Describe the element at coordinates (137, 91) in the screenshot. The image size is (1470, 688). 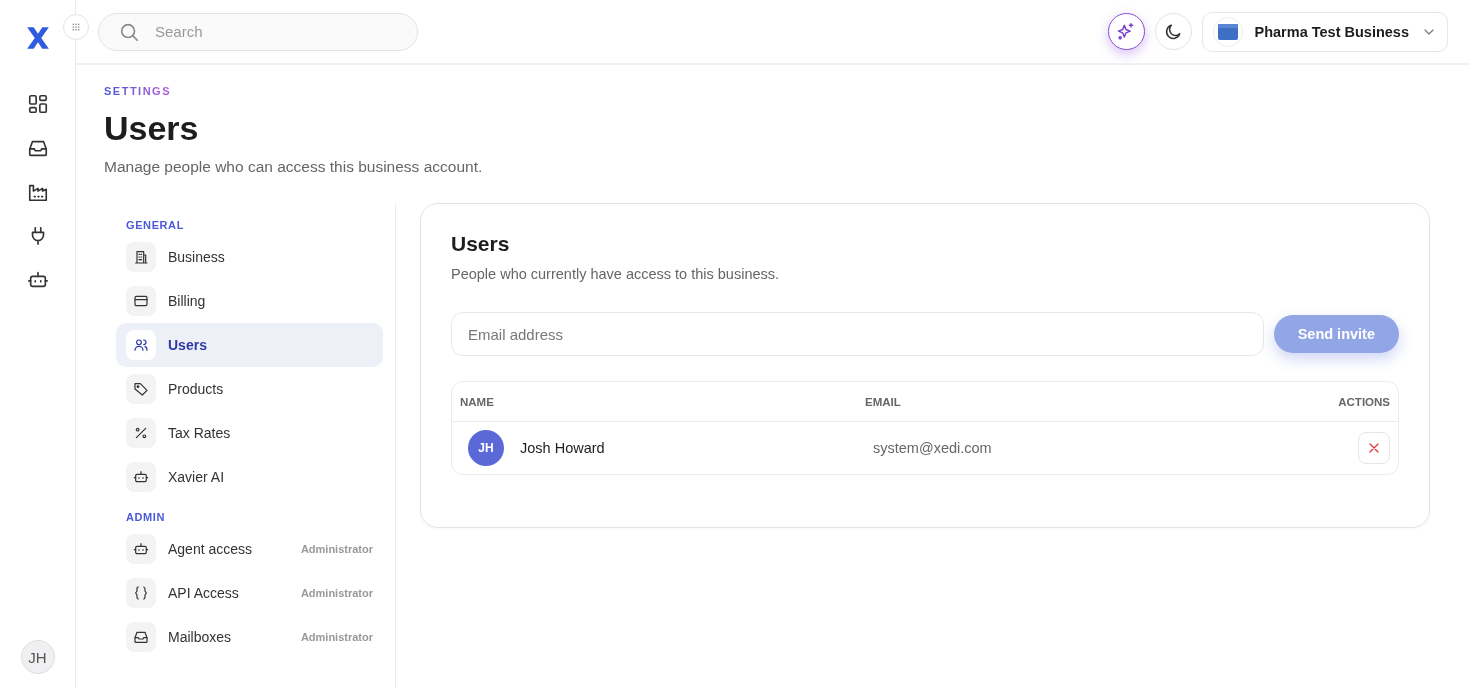
I see `section-label: SETTINGS` at that location.